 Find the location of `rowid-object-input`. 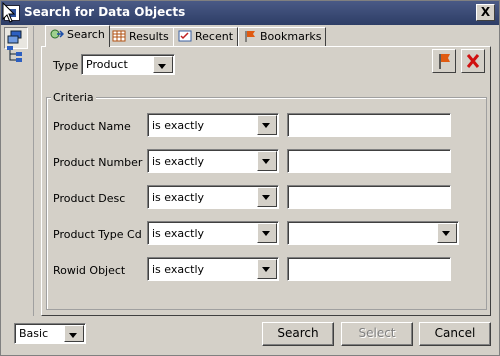

rowid-object-input is located at coordinates (369, 269).